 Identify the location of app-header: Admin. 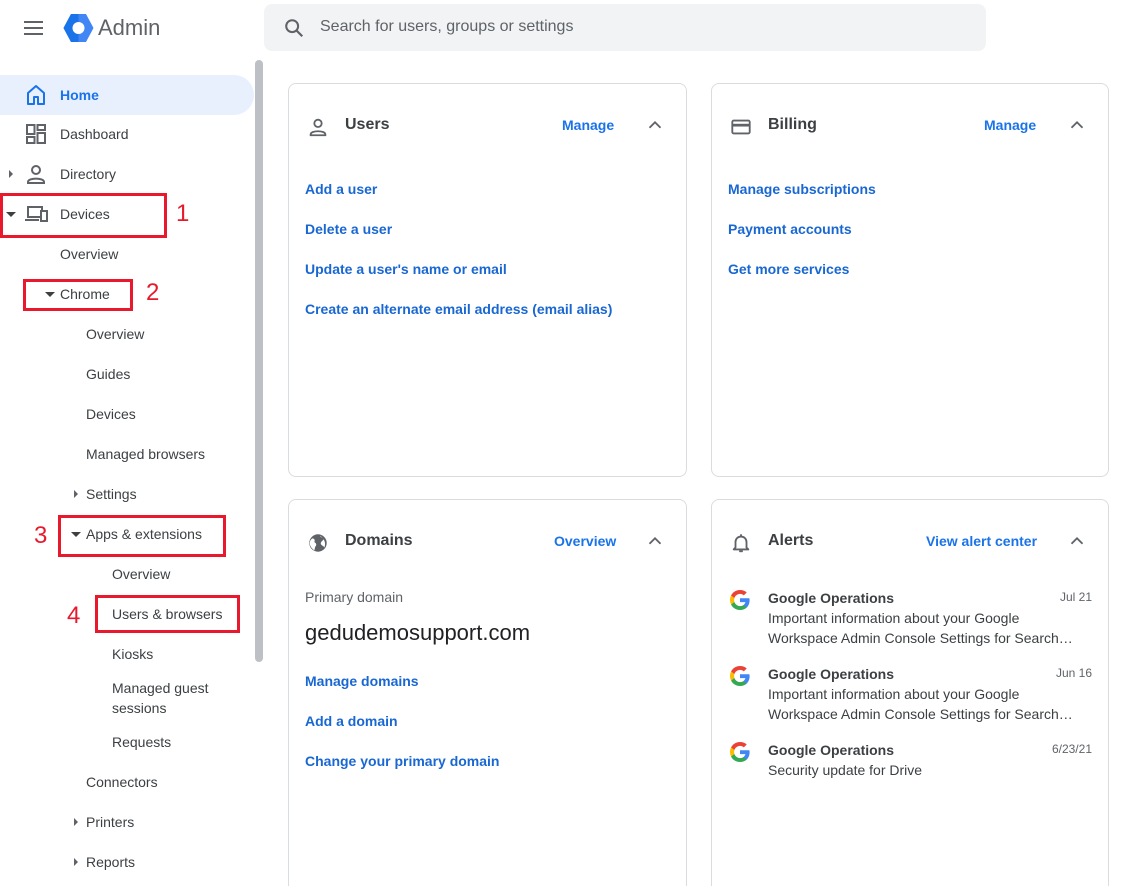
(561, 29).